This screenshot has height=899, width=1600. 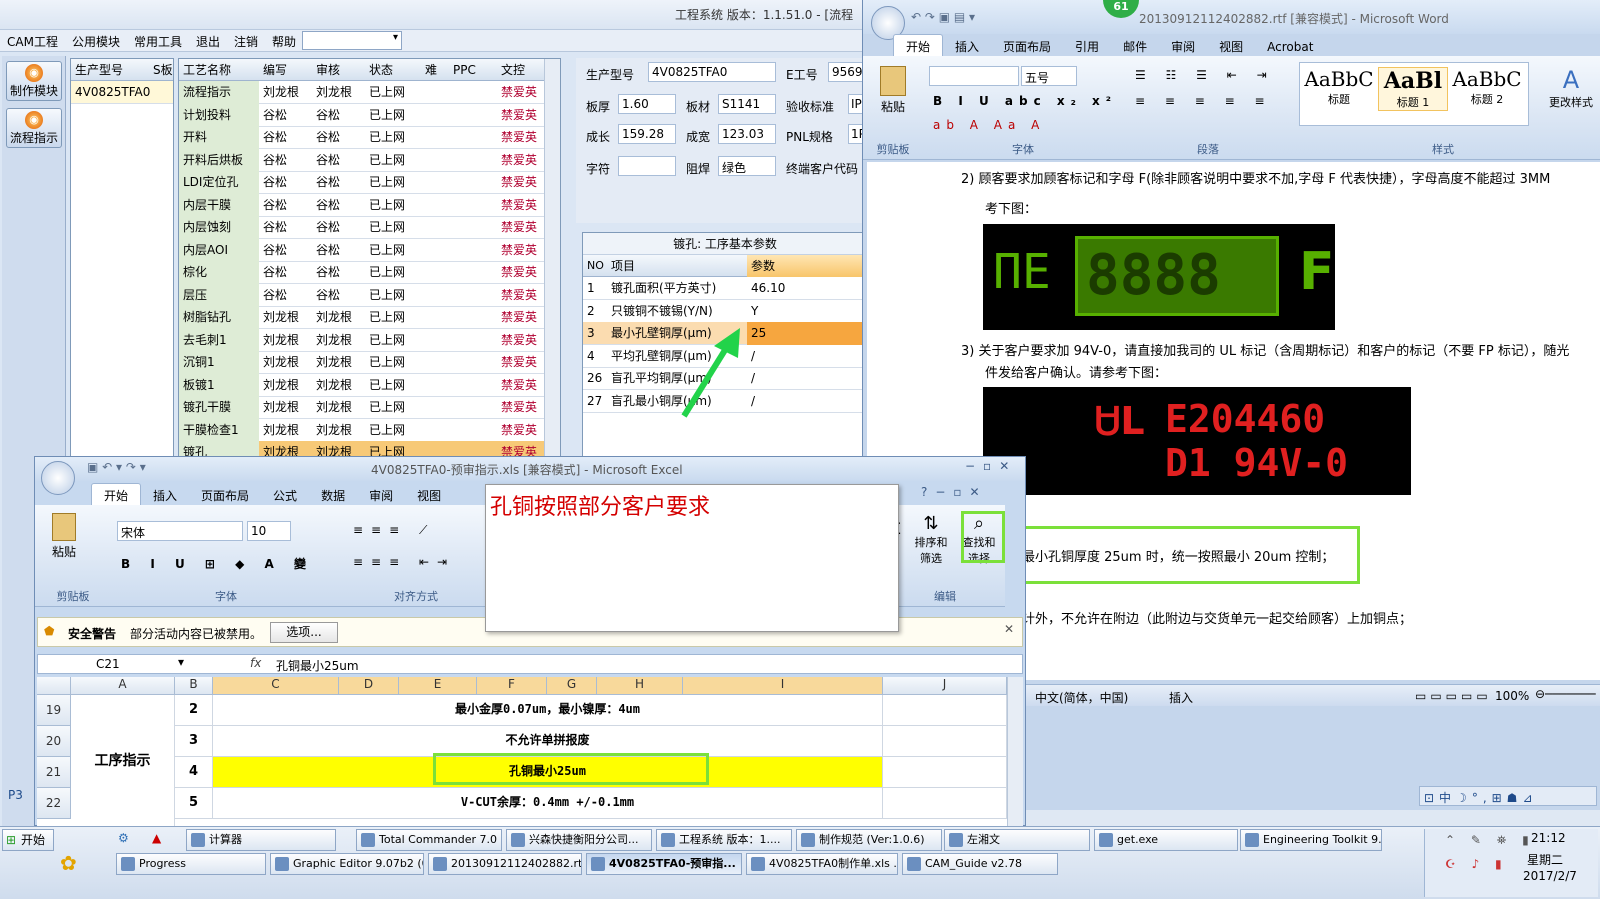 What do you see at coordinates (194, 803) in the screenshot?
I see `cell-b: 5` at bounding box center [194, 803].